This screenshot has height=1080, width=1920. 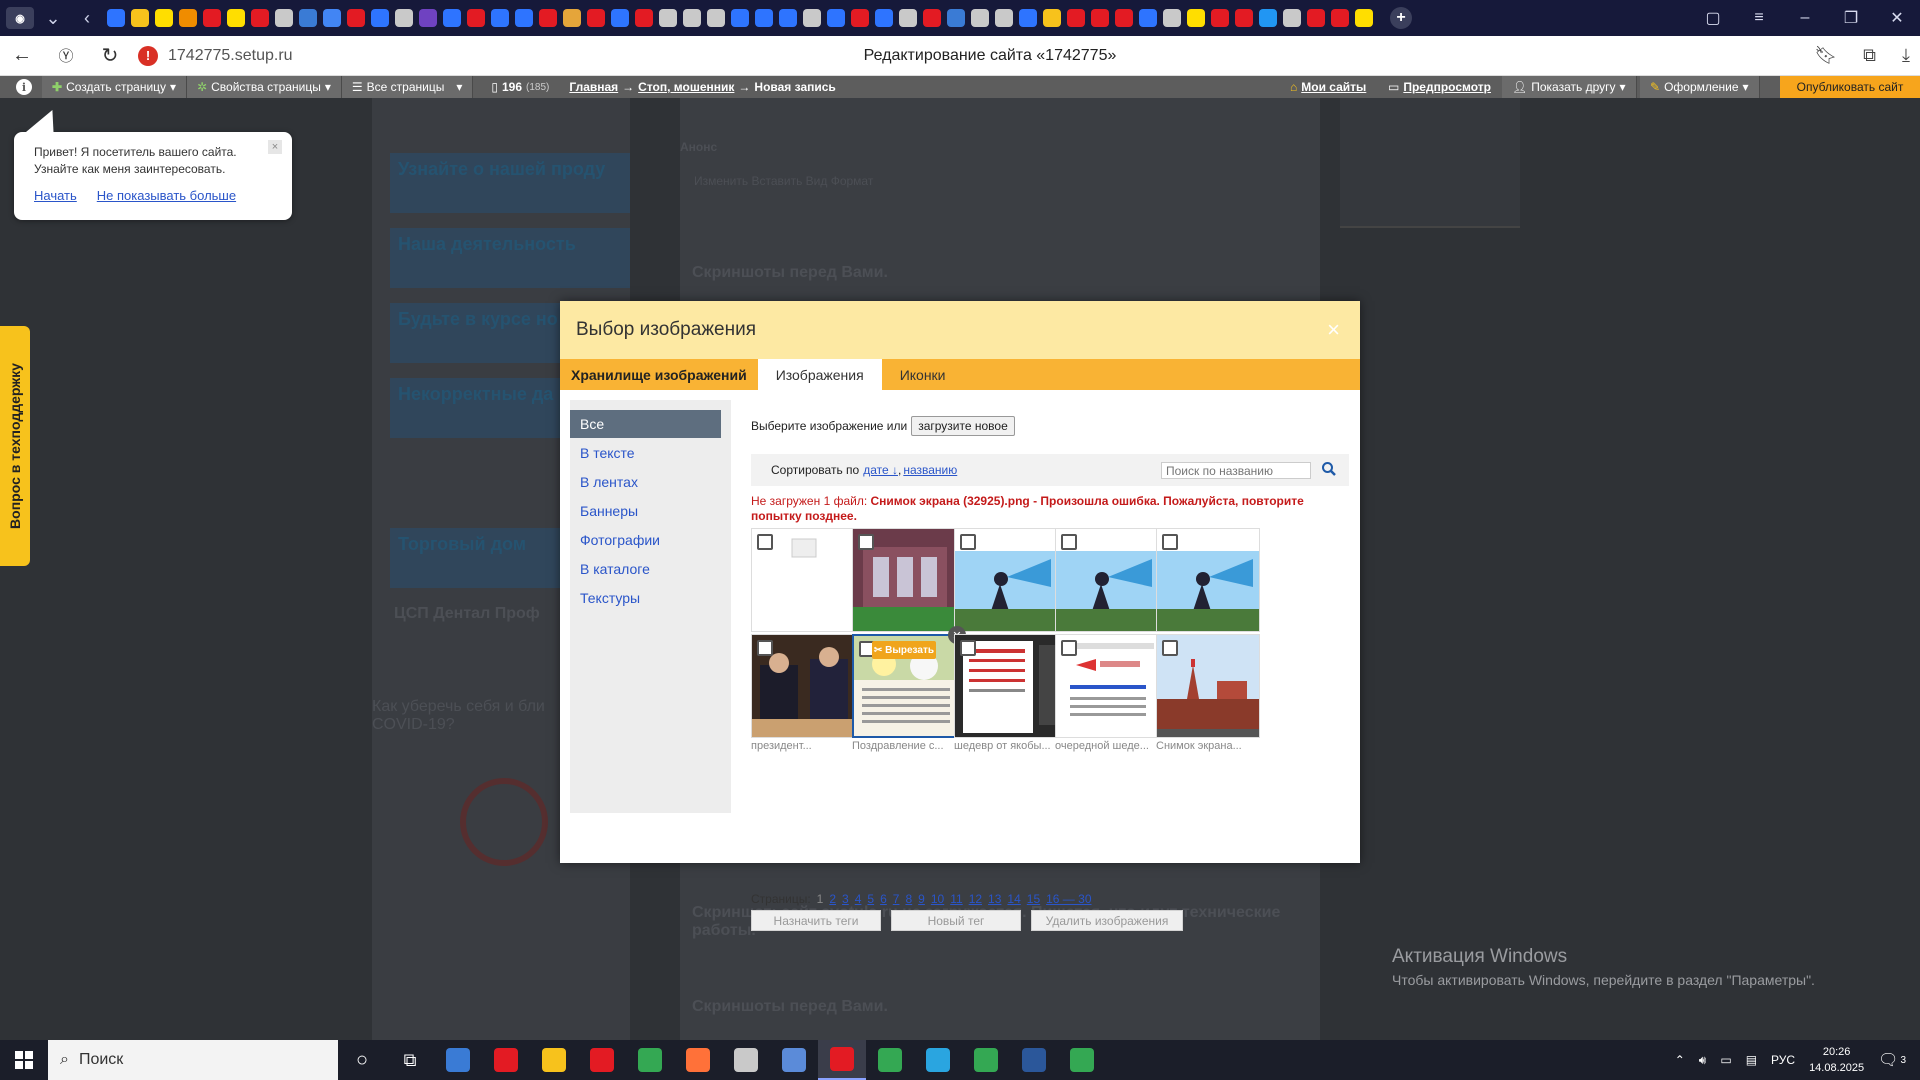 I want to click on category-catalog: В каталоге, so click(x=645, y=569).